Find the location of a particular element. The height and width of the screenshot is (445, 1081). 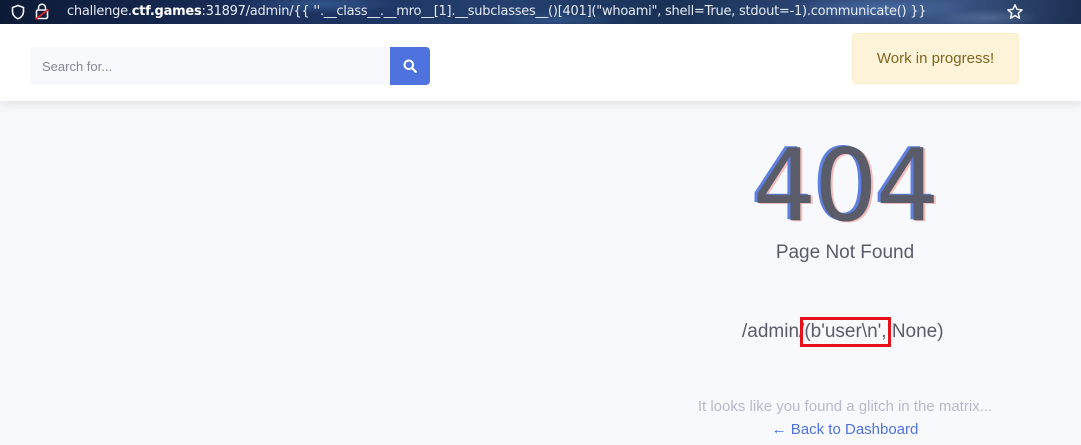

error-code: 404 404 404 is located at coordinates (845, 185).